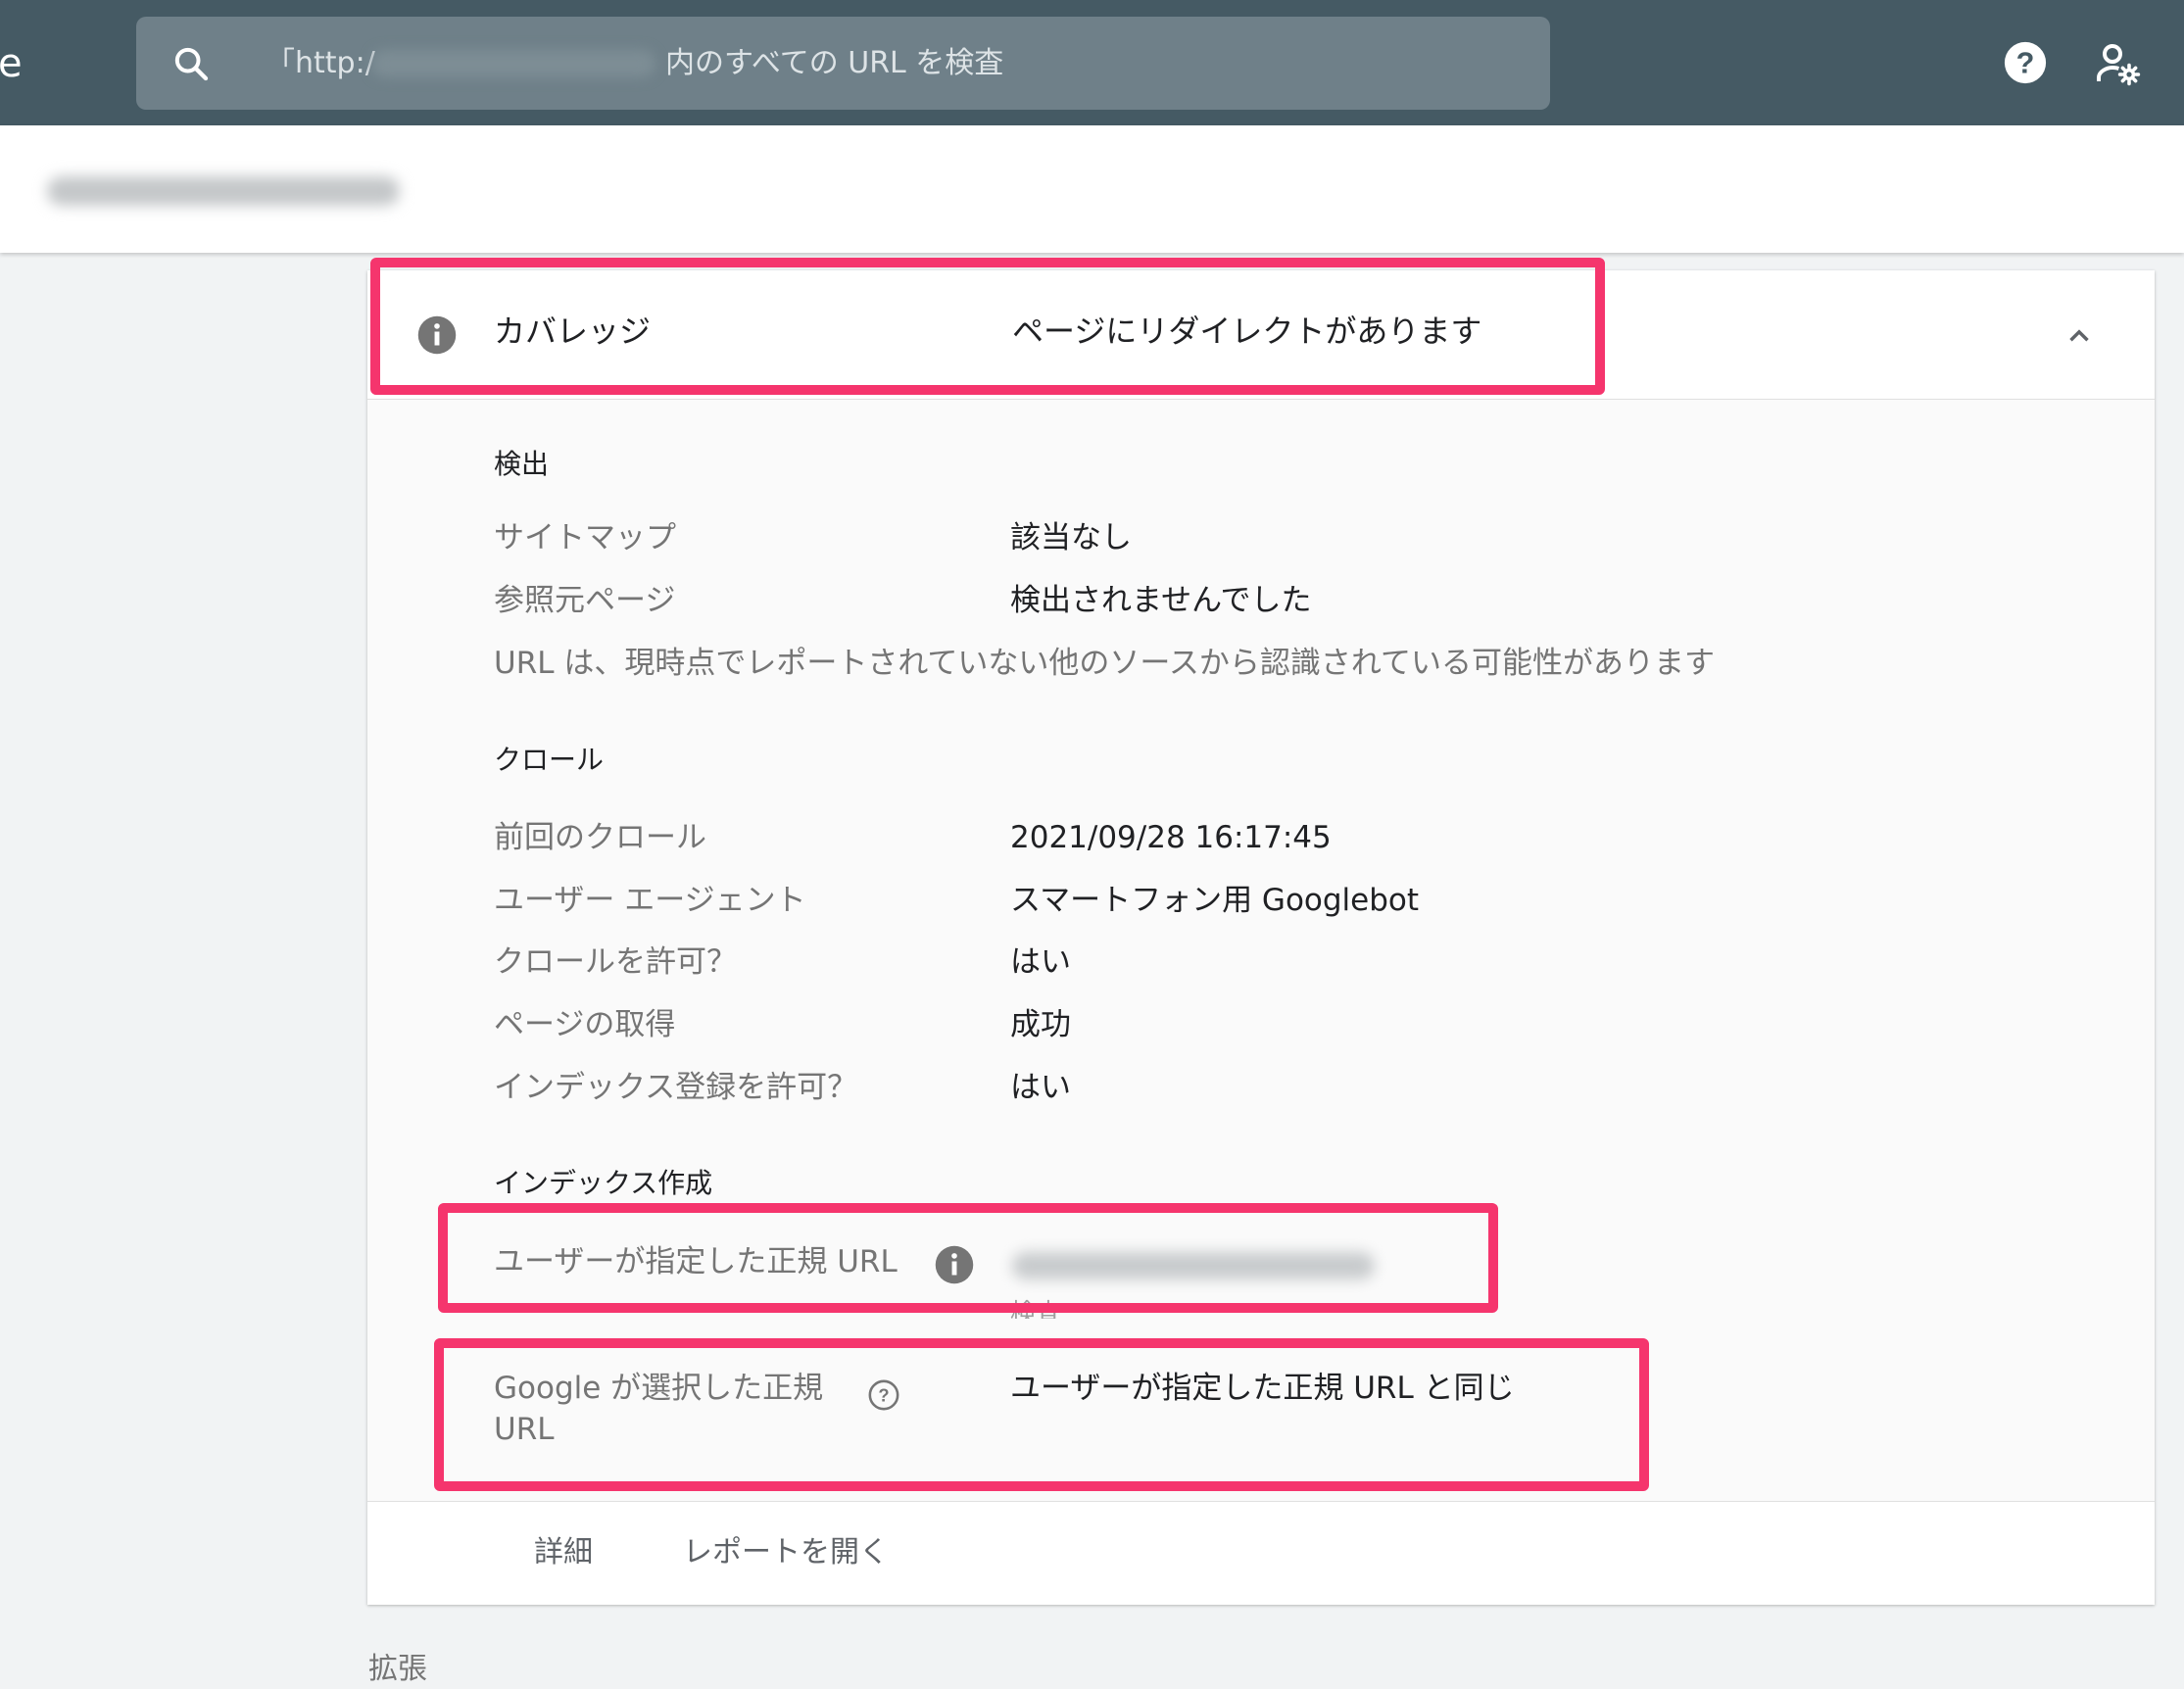 The width and height of the screenshot is (2184, 1689). Describe the element at coordinates (2118, 63) in the screenshot. I see `admin-settings-icon` at that location.